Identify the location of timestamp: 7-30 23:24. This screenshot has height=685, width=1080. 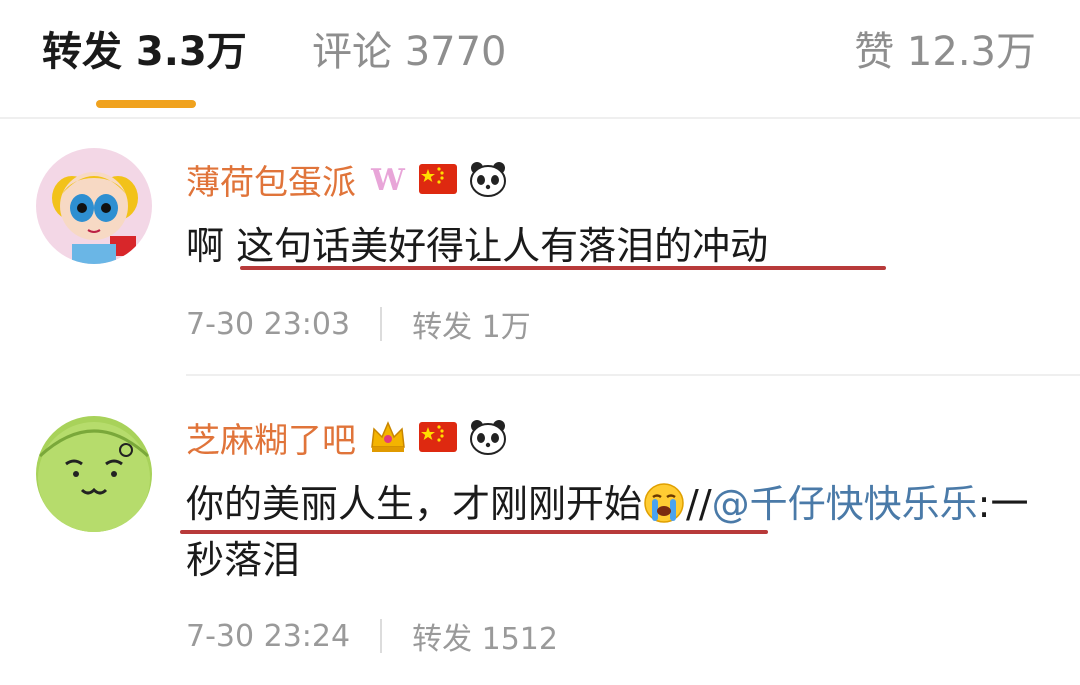
(268, 636).